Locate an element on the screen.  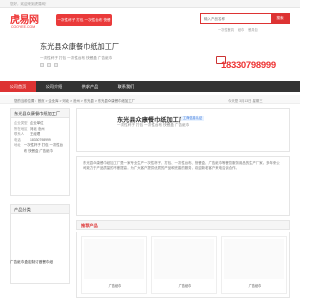
contact-key: 地址 is located at coordinates (17, 145).